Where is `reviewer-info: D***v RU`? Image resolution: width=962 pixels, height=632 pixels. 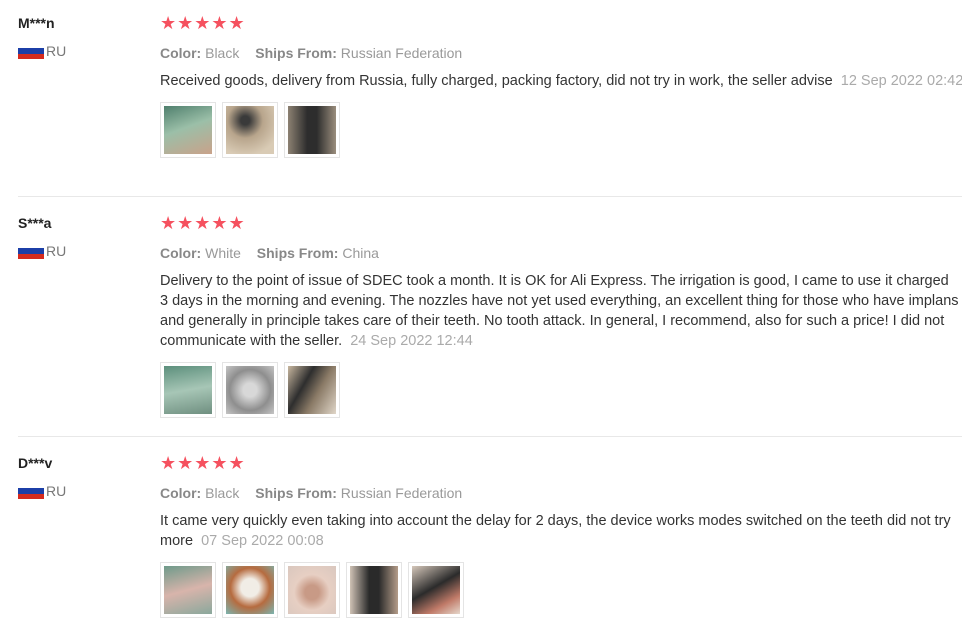
reviewer-info: D***v RU is located at coordinates (83, 477).